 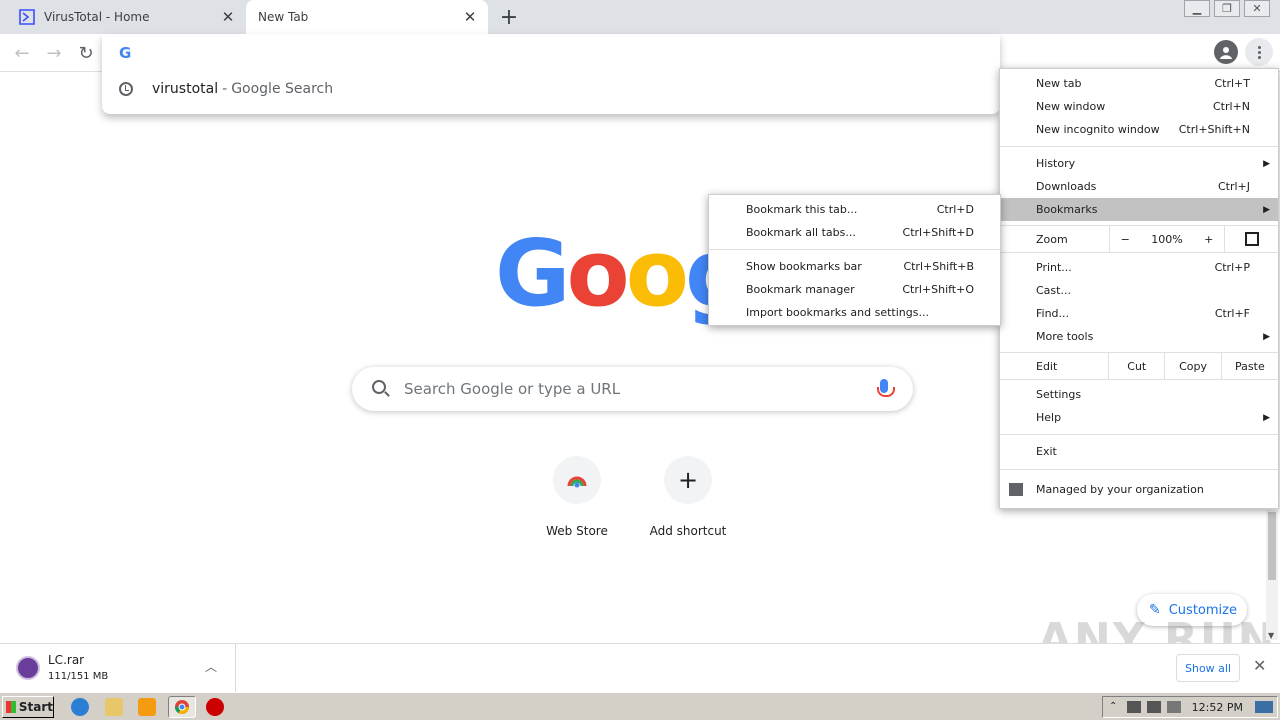 What do you see at coordinates (1232, 83) in the screenshot?
I see `menu-shortcut: Ctrl+T` at bounding box center [1232, 83].